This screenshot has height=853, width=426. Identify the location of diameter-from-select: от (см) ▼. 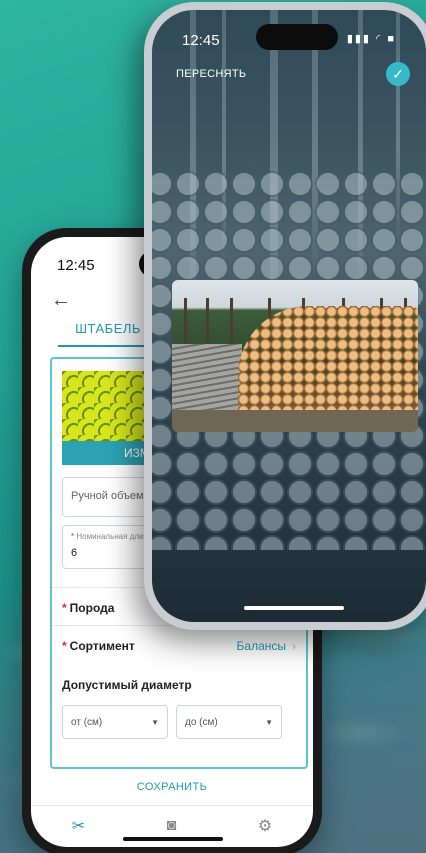
(115, 722).